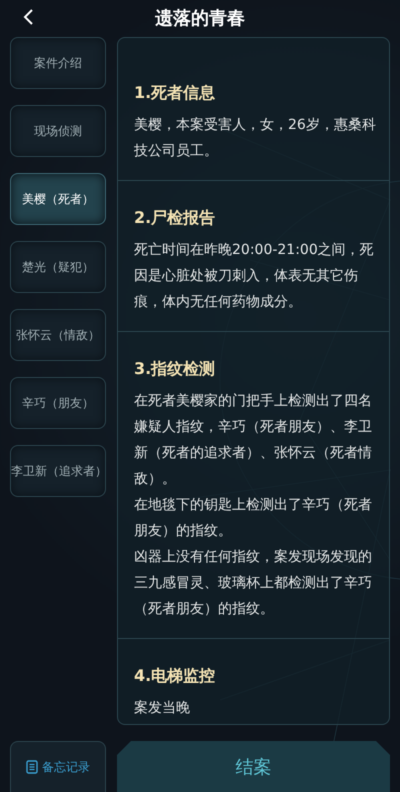 This screenshot has height=792, width=400. Describe the element at coordinates (253, 766) in the screenshot. I see `close-case-button: 结案` at that location.